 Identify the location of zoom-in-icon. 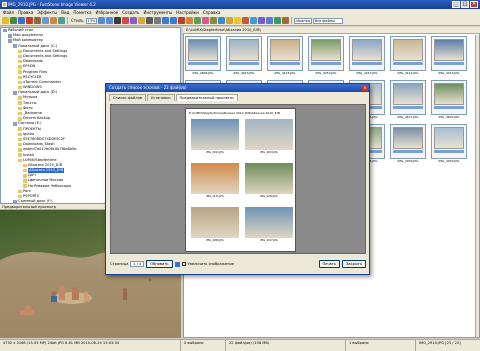
(102, 20).